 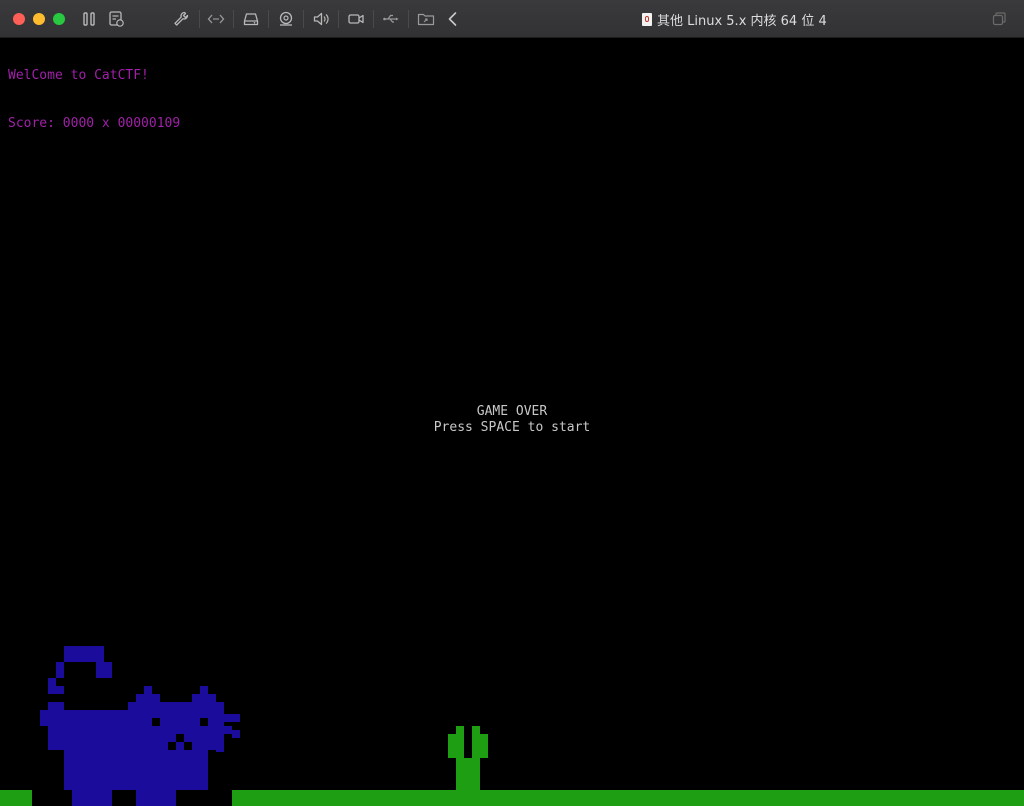 What do you see at coordinates (647, 19) in the screenshot?
I see `vm-document-icon` at bounding box center [647, 19].